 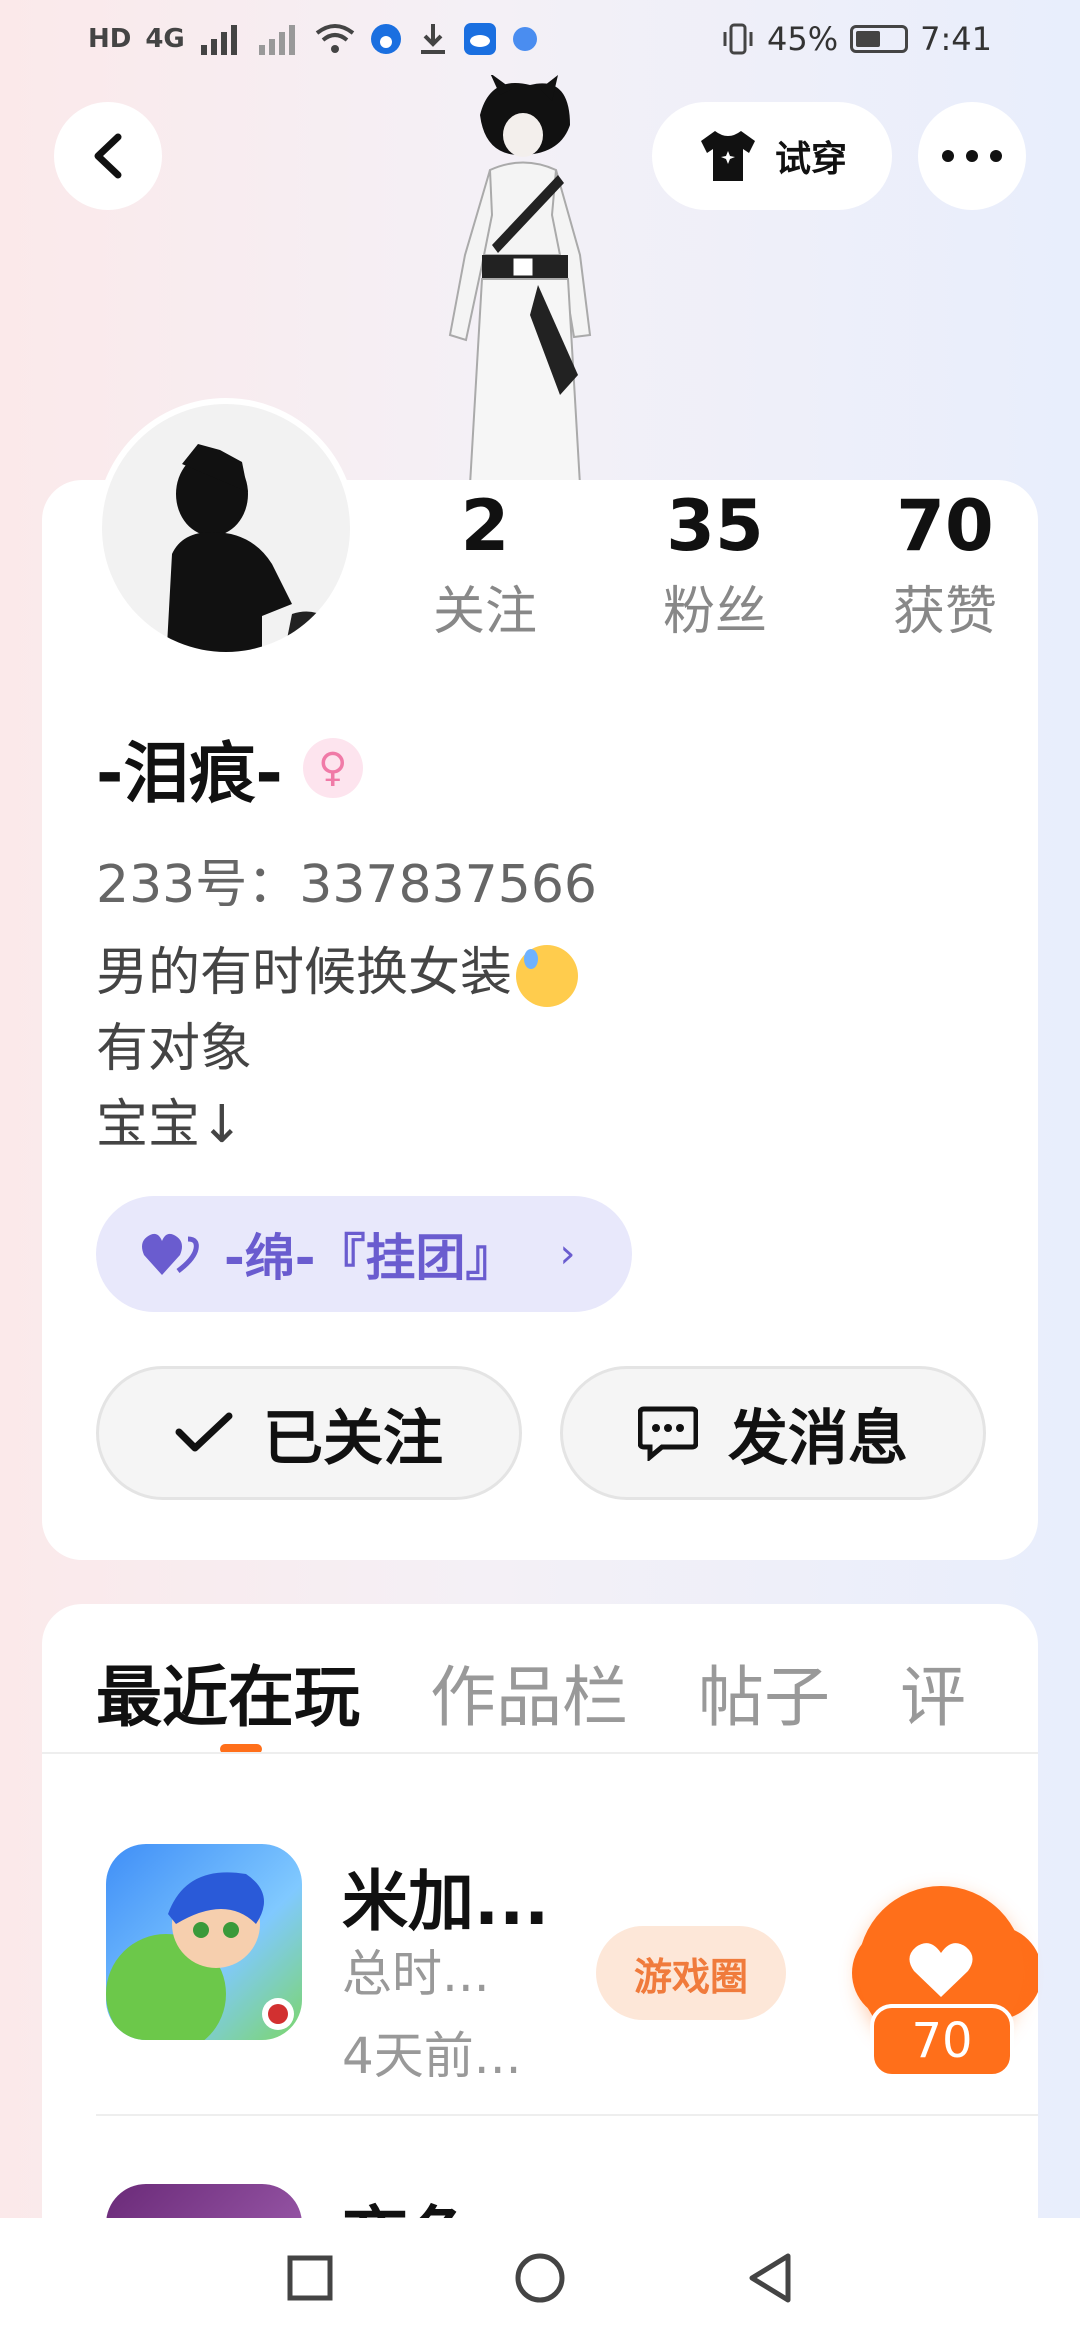 What do you see at coordinates (370, 1258) in the screenshot?
I see `group-name: -绵-『挂团』` at bounding box center [370, 1258].